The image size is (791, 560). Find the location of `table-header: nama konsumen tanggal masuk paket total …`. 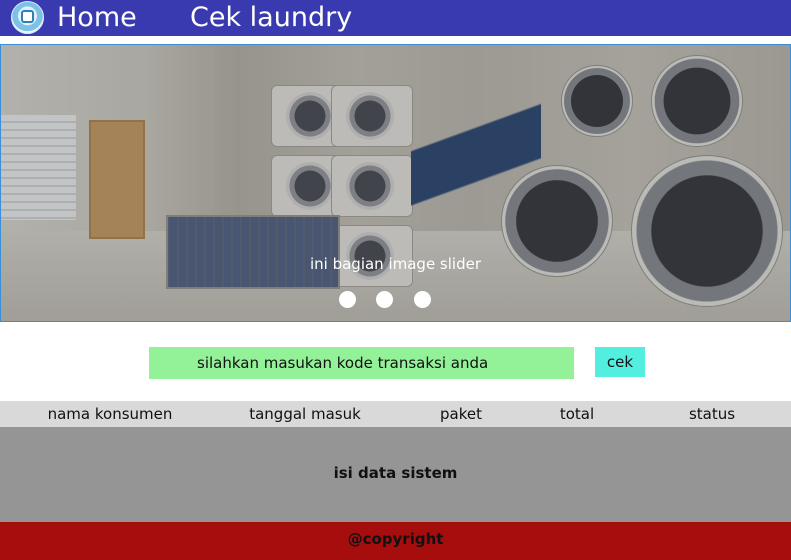

table-header: nama konsumen tanggal masuk paket total … is located at coordinates (395, 414).